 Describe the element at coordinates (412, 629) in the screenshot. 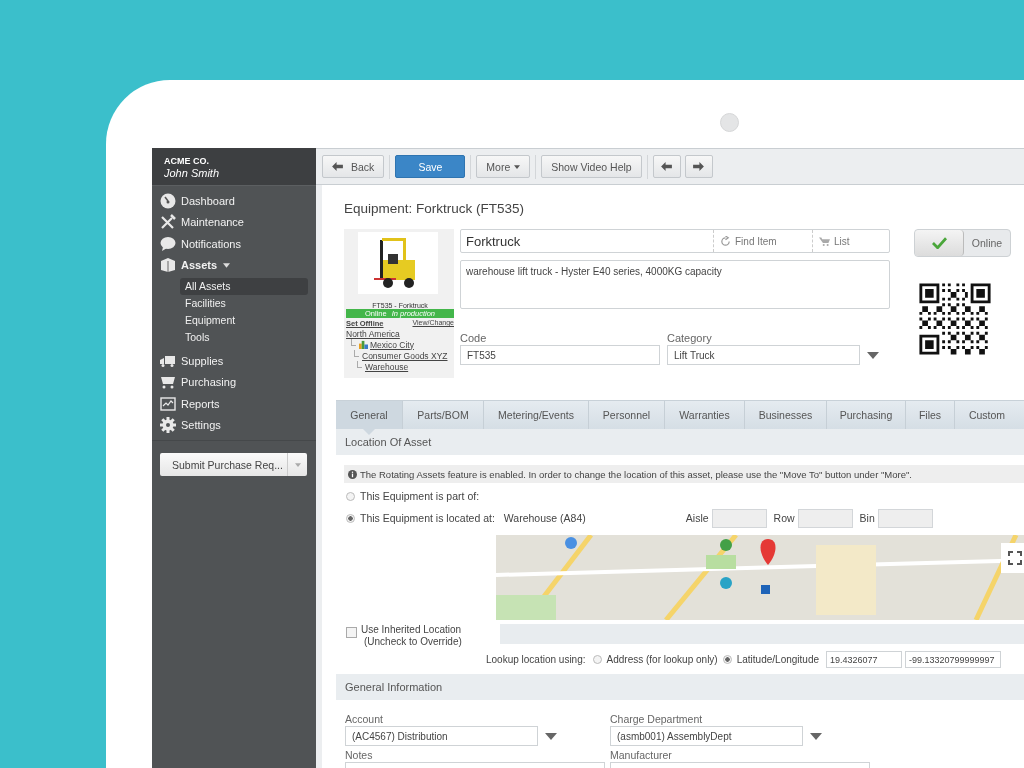

I see `checkbox-label: Use Inherited Location` at that location.